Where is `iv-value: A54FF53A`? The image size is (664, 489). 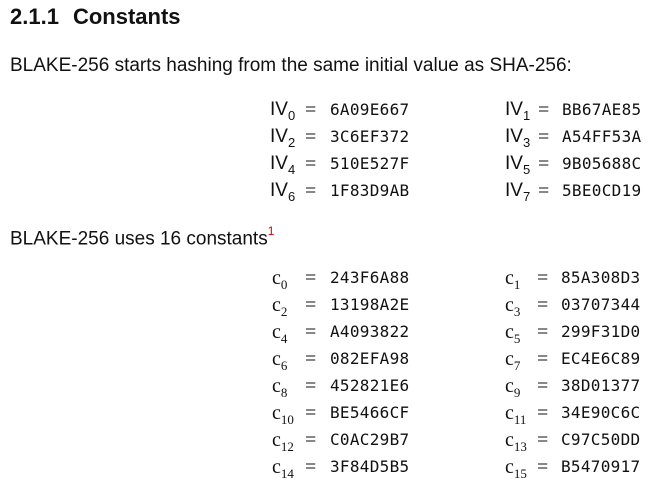 iv-value: A54FF53A is located at coordinates (602, 136).